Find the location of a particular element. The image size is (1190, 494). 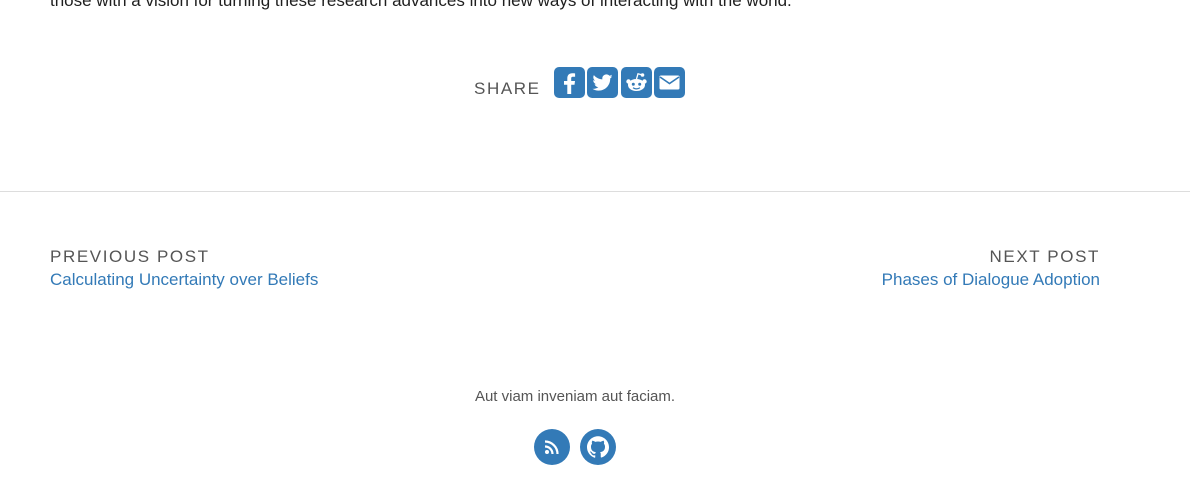

previous-post-link: Calculating Uncertainty over Beliefs is located at coordinates (184, 280).